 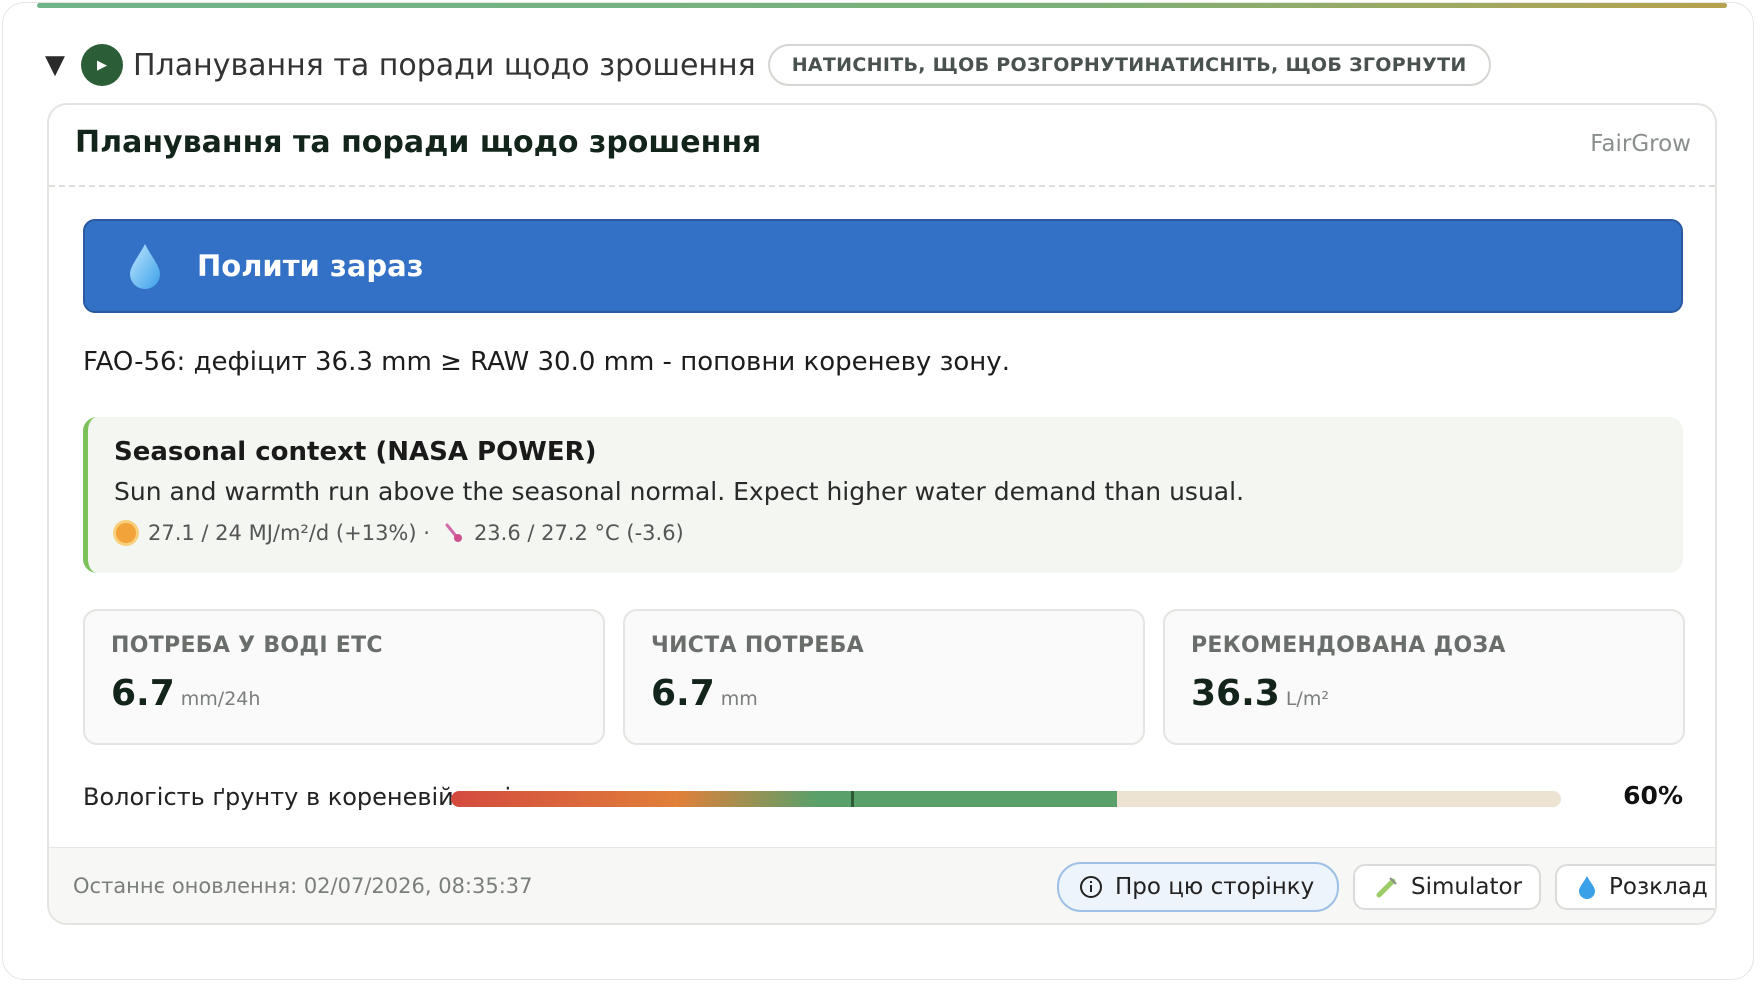 What do you see at coordinates (882, 5) in the screenshot?
I see `accent-line` at bounding box center [882, 5].